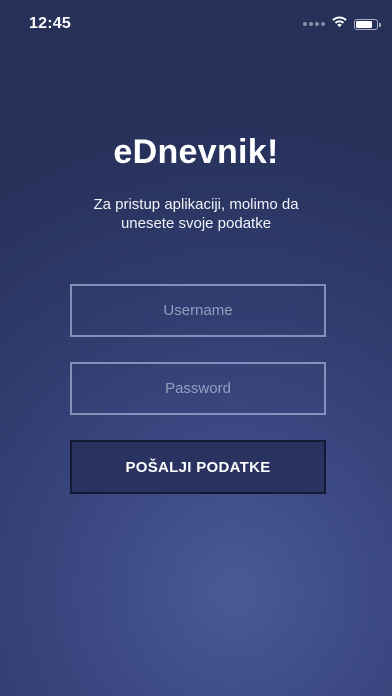  Describe the element at coordinates (198, 310) in the screenshot. I see `username-input` at that location.